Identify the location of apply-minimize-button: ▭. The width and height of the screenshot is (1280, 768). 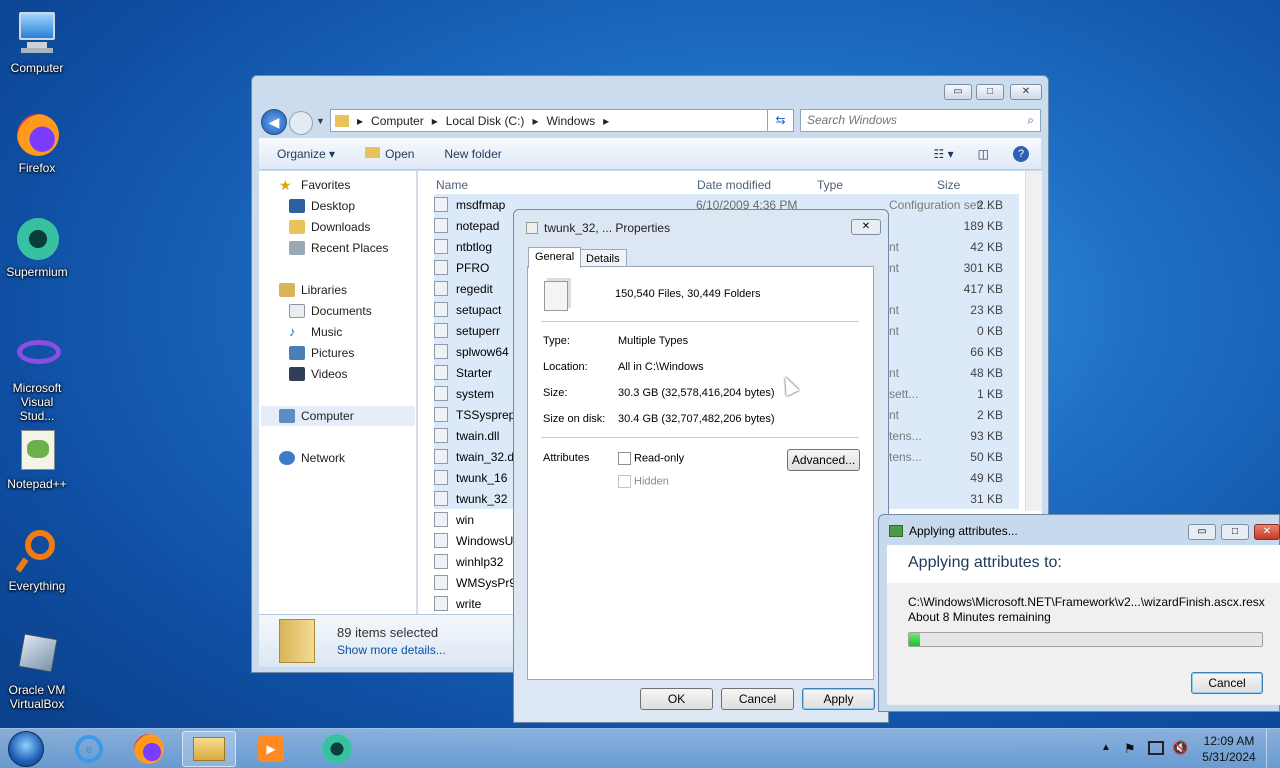
(1202, 532).